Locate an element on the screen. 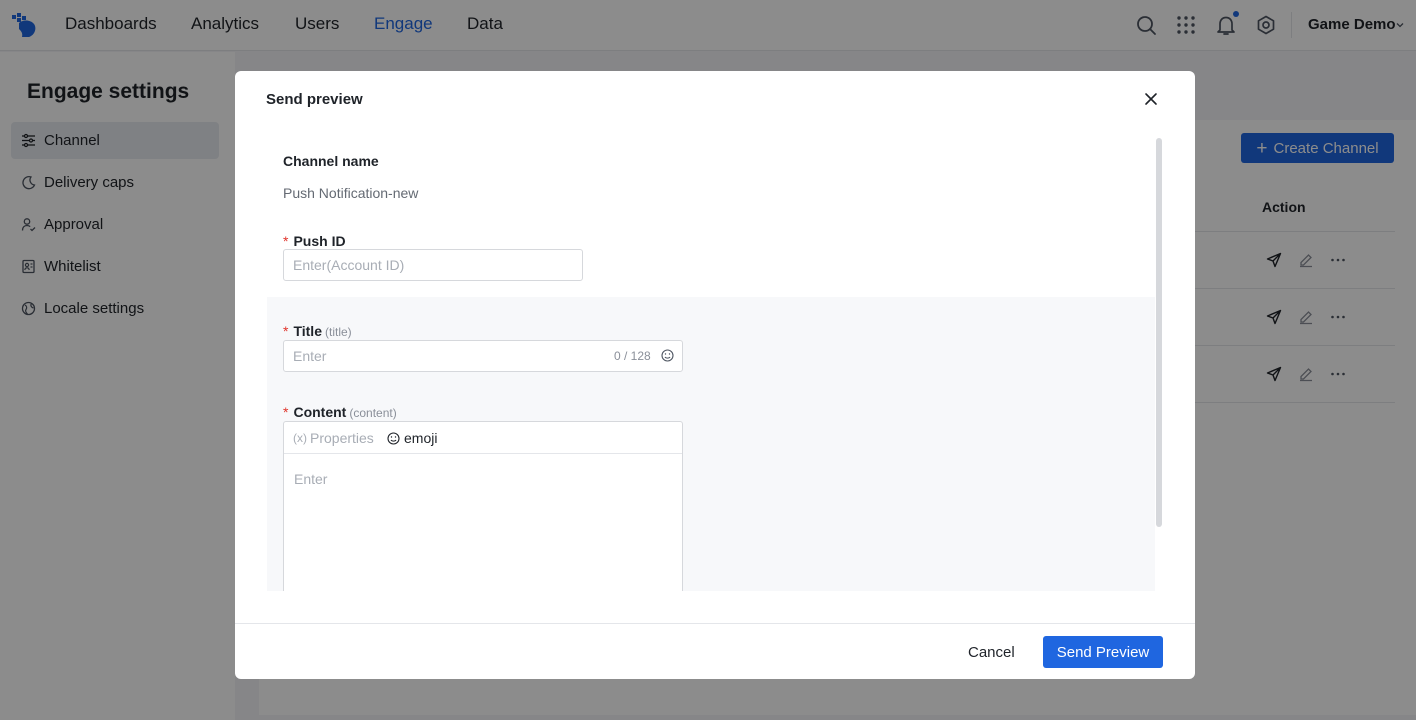  variable-icon: (x) is located at coordinates (300, 438).